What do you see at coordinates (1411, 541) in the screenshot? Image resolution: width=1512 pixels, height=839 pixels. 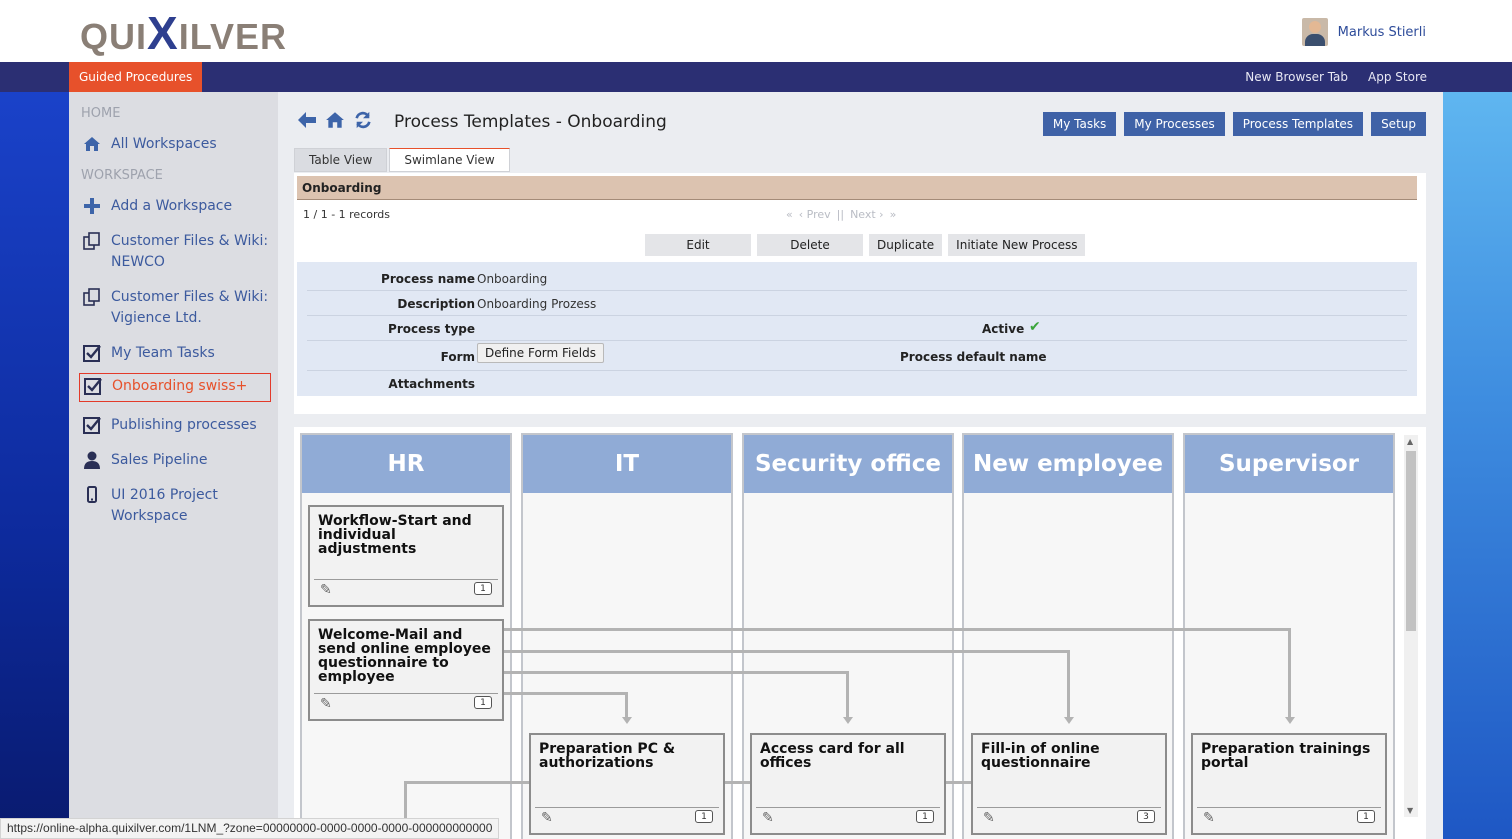 I see `scrollbar-thumb` at bounding box center [1411, 541].